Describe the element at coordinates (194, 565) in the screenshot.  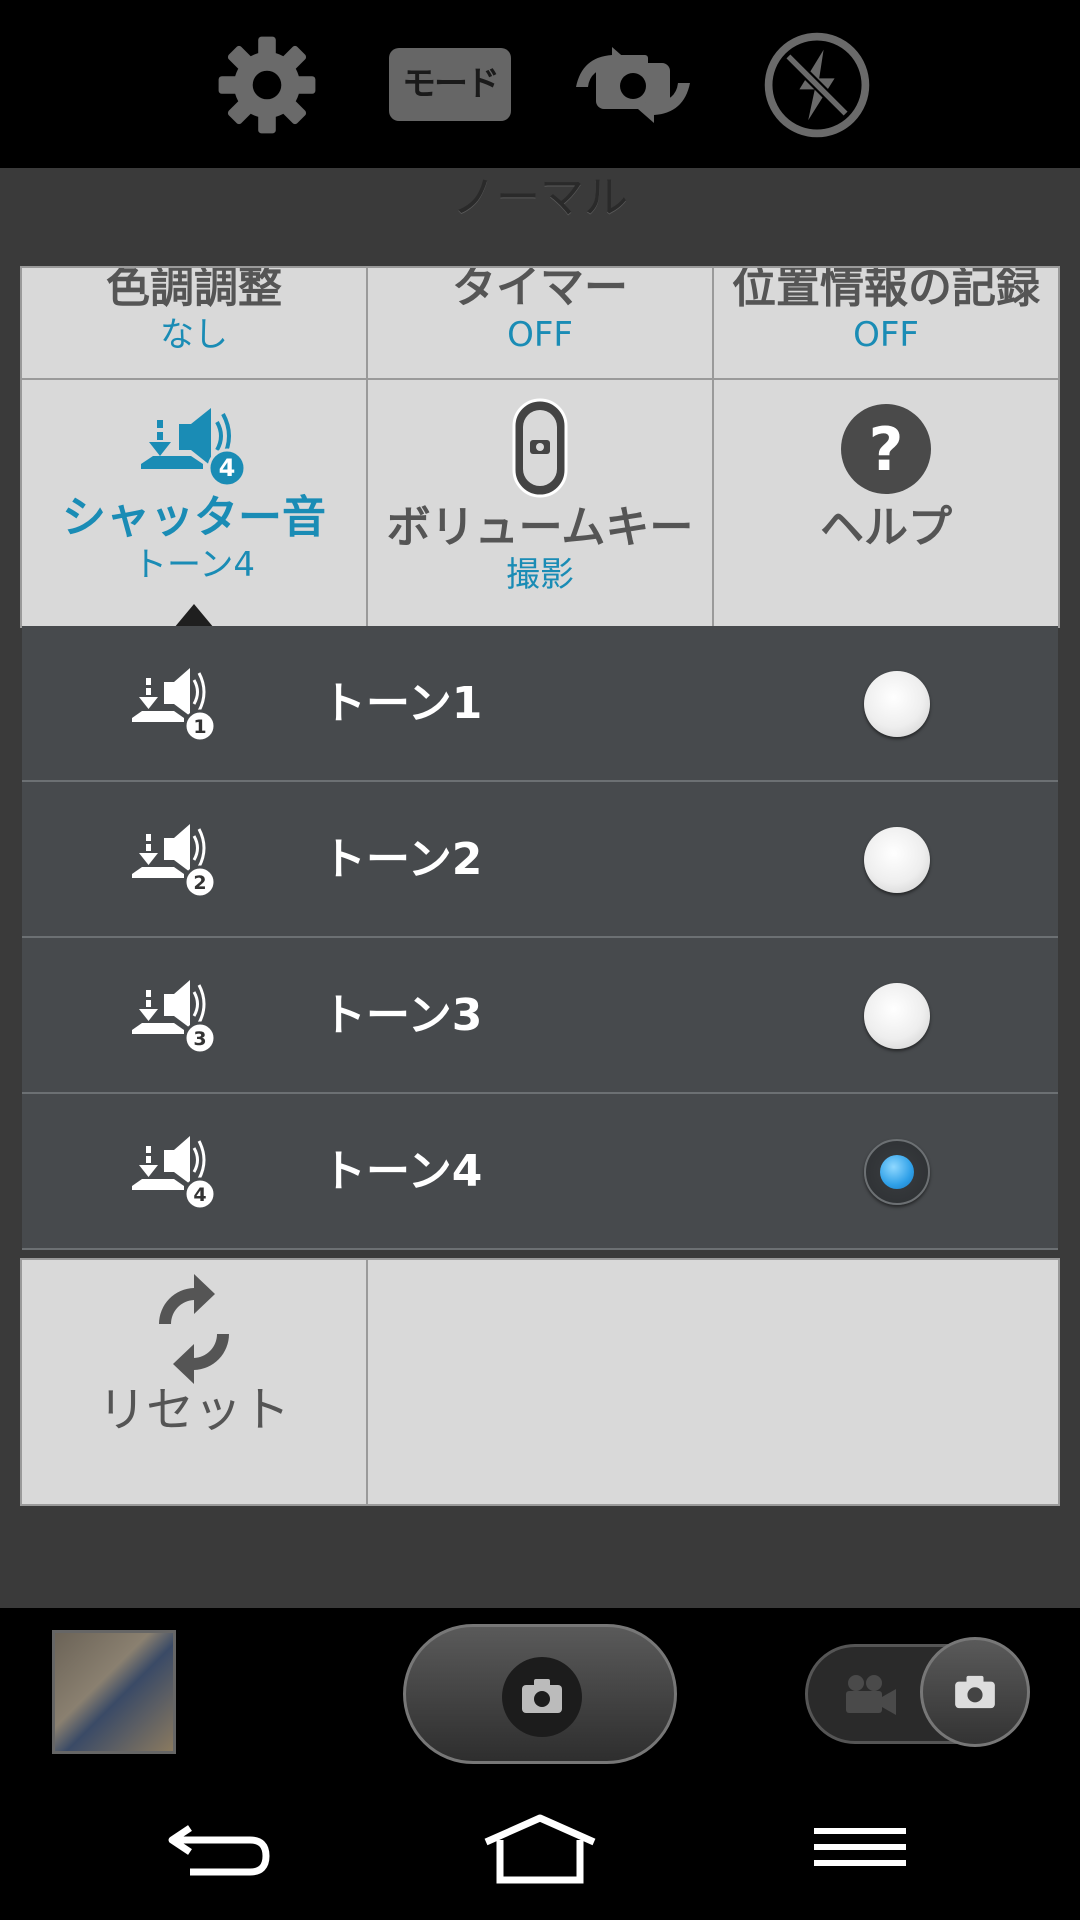
I see `setting-value: トーン4` at that location.